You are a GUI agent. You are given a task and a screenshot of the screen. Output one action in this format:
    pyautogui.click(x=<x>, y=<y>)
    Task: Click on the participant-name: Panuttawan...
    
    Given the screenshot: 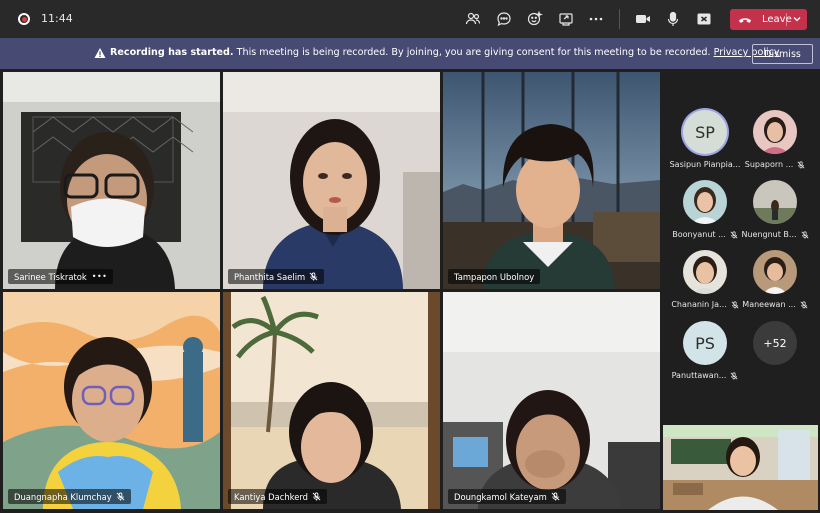 What is the action you would take?
    pyautogui.click(x=699, y=375)
    